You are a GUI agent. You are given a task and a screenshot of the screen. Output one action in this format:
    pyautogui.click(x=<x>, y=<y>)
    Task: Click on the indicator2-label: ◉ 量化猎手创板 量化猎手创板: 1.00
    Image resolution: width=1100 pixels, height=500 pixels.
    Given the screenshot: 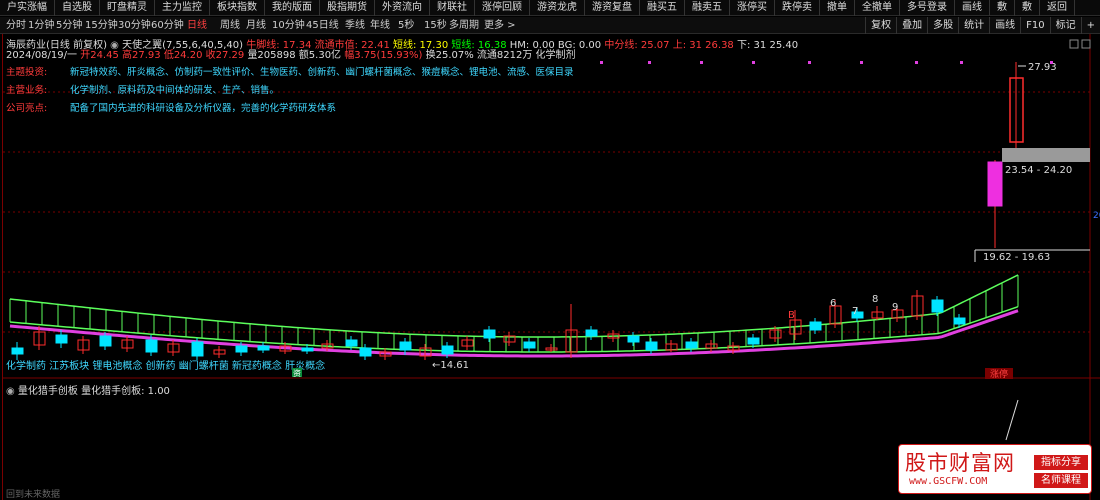 What is the action you would take?
    pyautogui.click(x=88, y=391)
    